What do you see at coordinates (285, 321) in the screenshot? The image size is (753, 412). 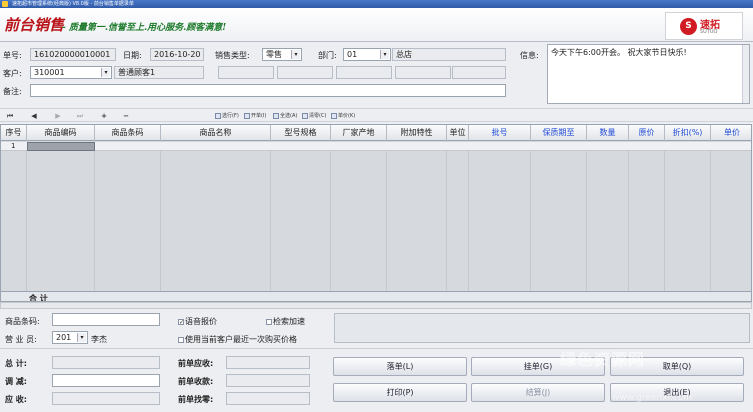 I see `search-accel-checkbox: 检索加速` at bounding box center [285, 321].